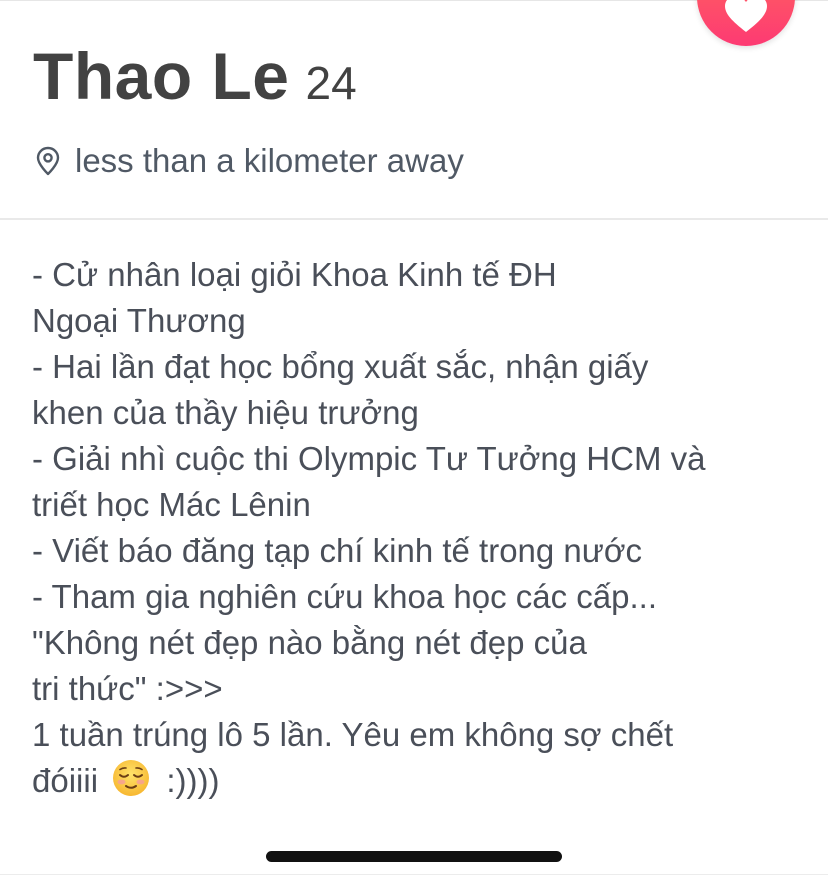 The width and height of the screenshot is (828, 877). I want to click on profile-header: Thao Le 24, so click(195, 76).